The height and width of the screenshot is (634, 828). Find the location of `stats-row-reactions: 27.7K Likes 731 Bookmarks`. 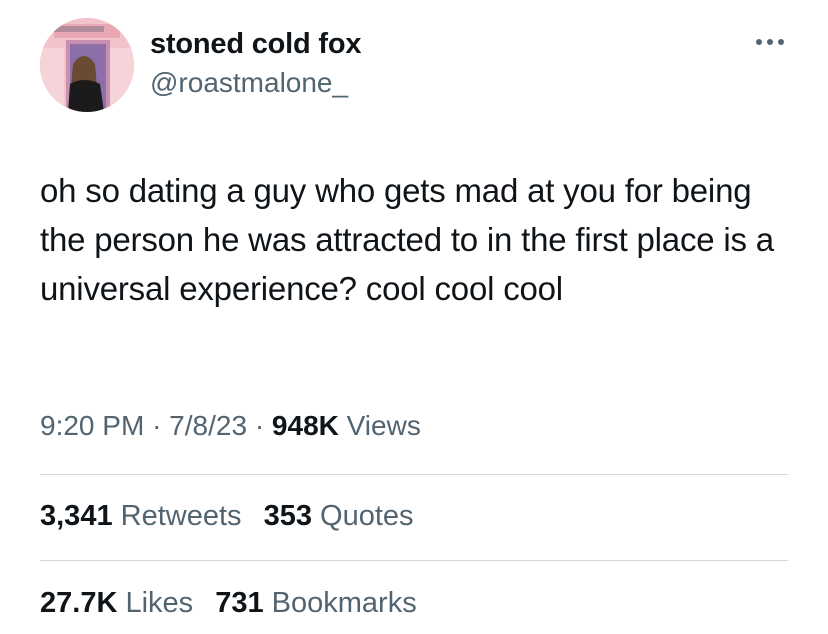

stats-row-reactions: 27.7K Likes 731 Bookmarks is located at coordinates (235, 603).